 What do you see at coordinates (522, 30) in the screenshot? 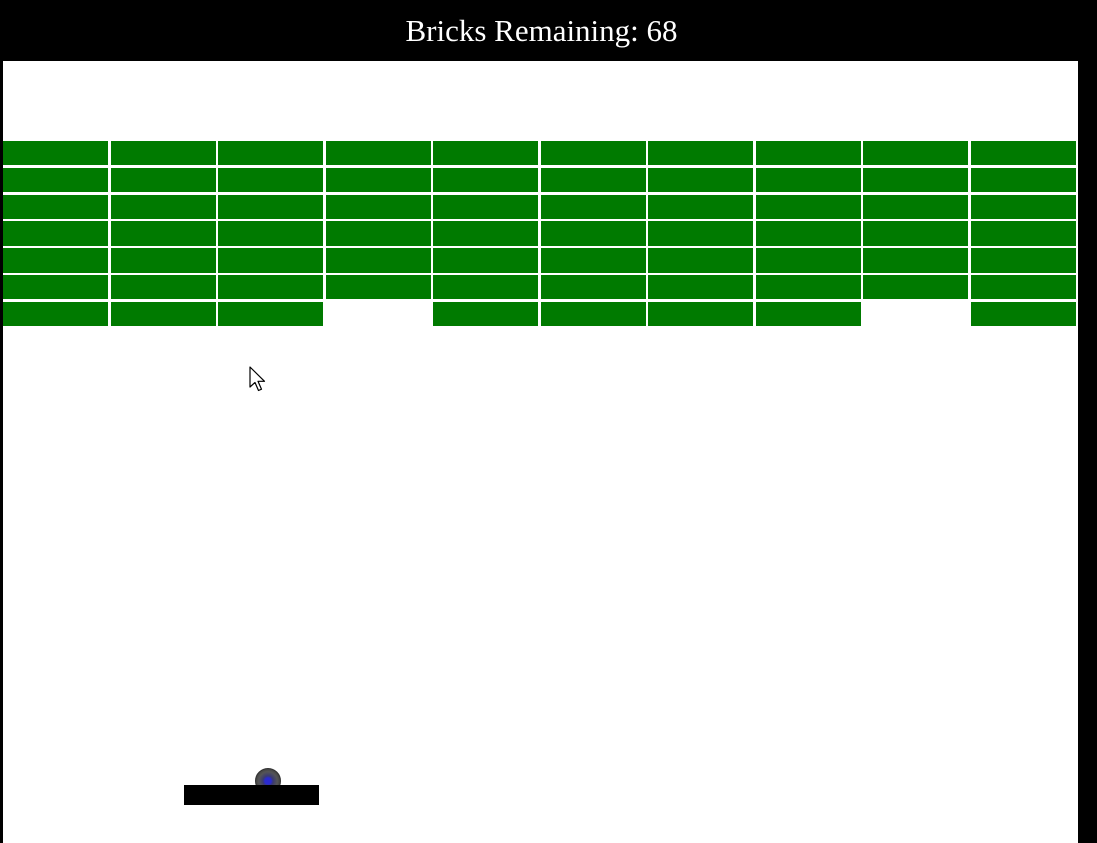
I see `bricks-remaining-label: Bricks Remaining:` at bounding box center [522, 30].